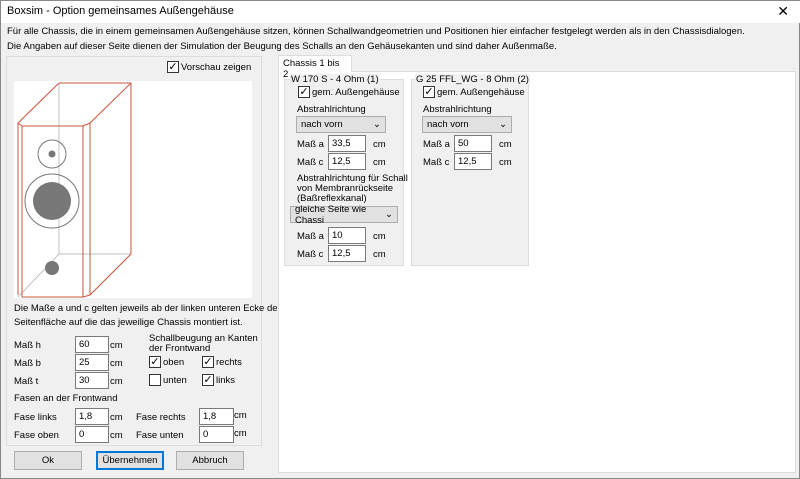  What do you see at coordinates (783, 11) in the screenshot?
I see `close-icon: ✕` at bounding box center [783, 11].